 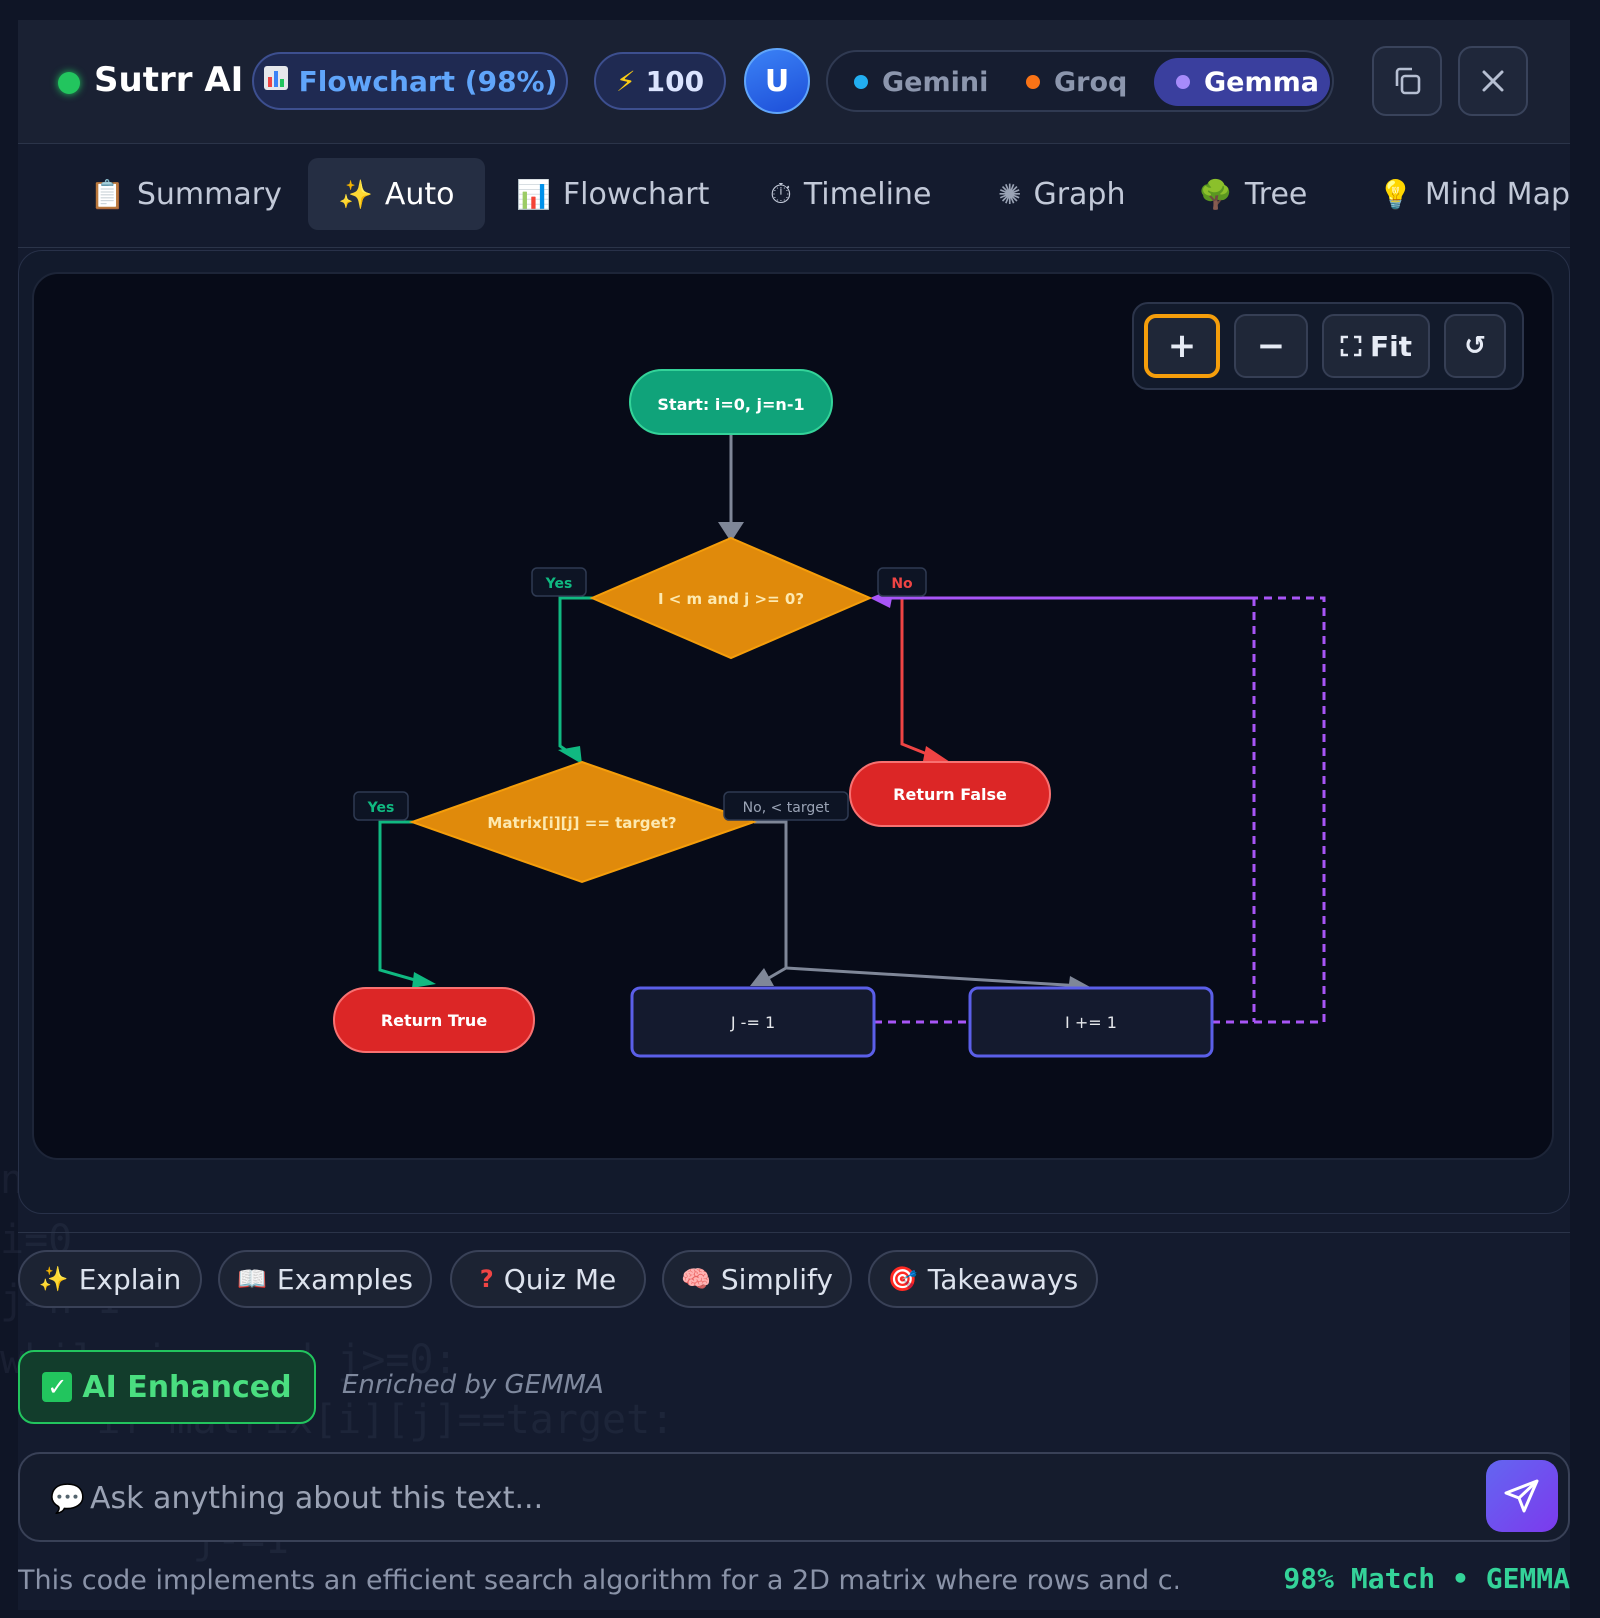 I want to click on tab-label: Flowchart, so click(x=636, y=194).